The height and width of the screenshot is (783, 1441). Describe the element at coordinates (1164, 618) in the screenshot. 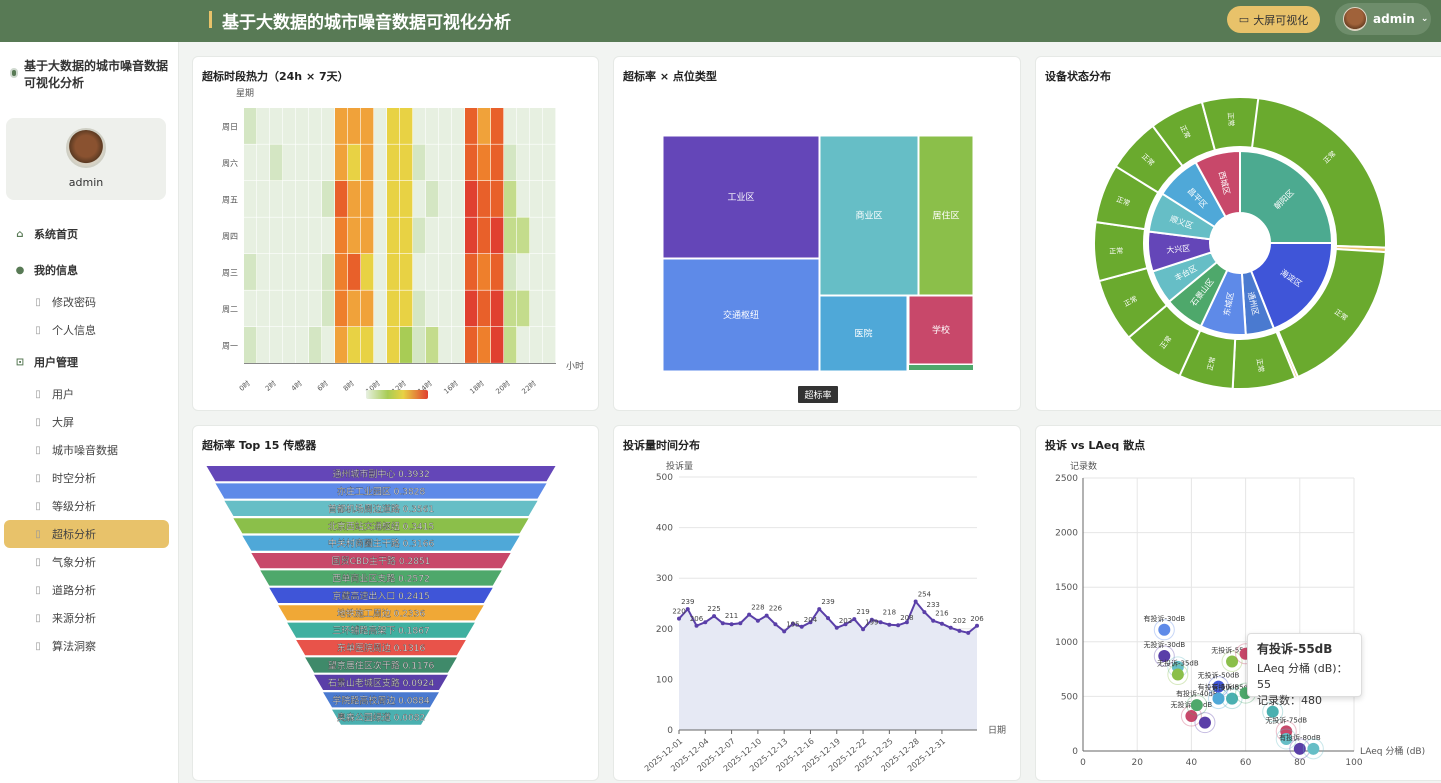

I see `data-label: 有投诉-30dB` at that location.